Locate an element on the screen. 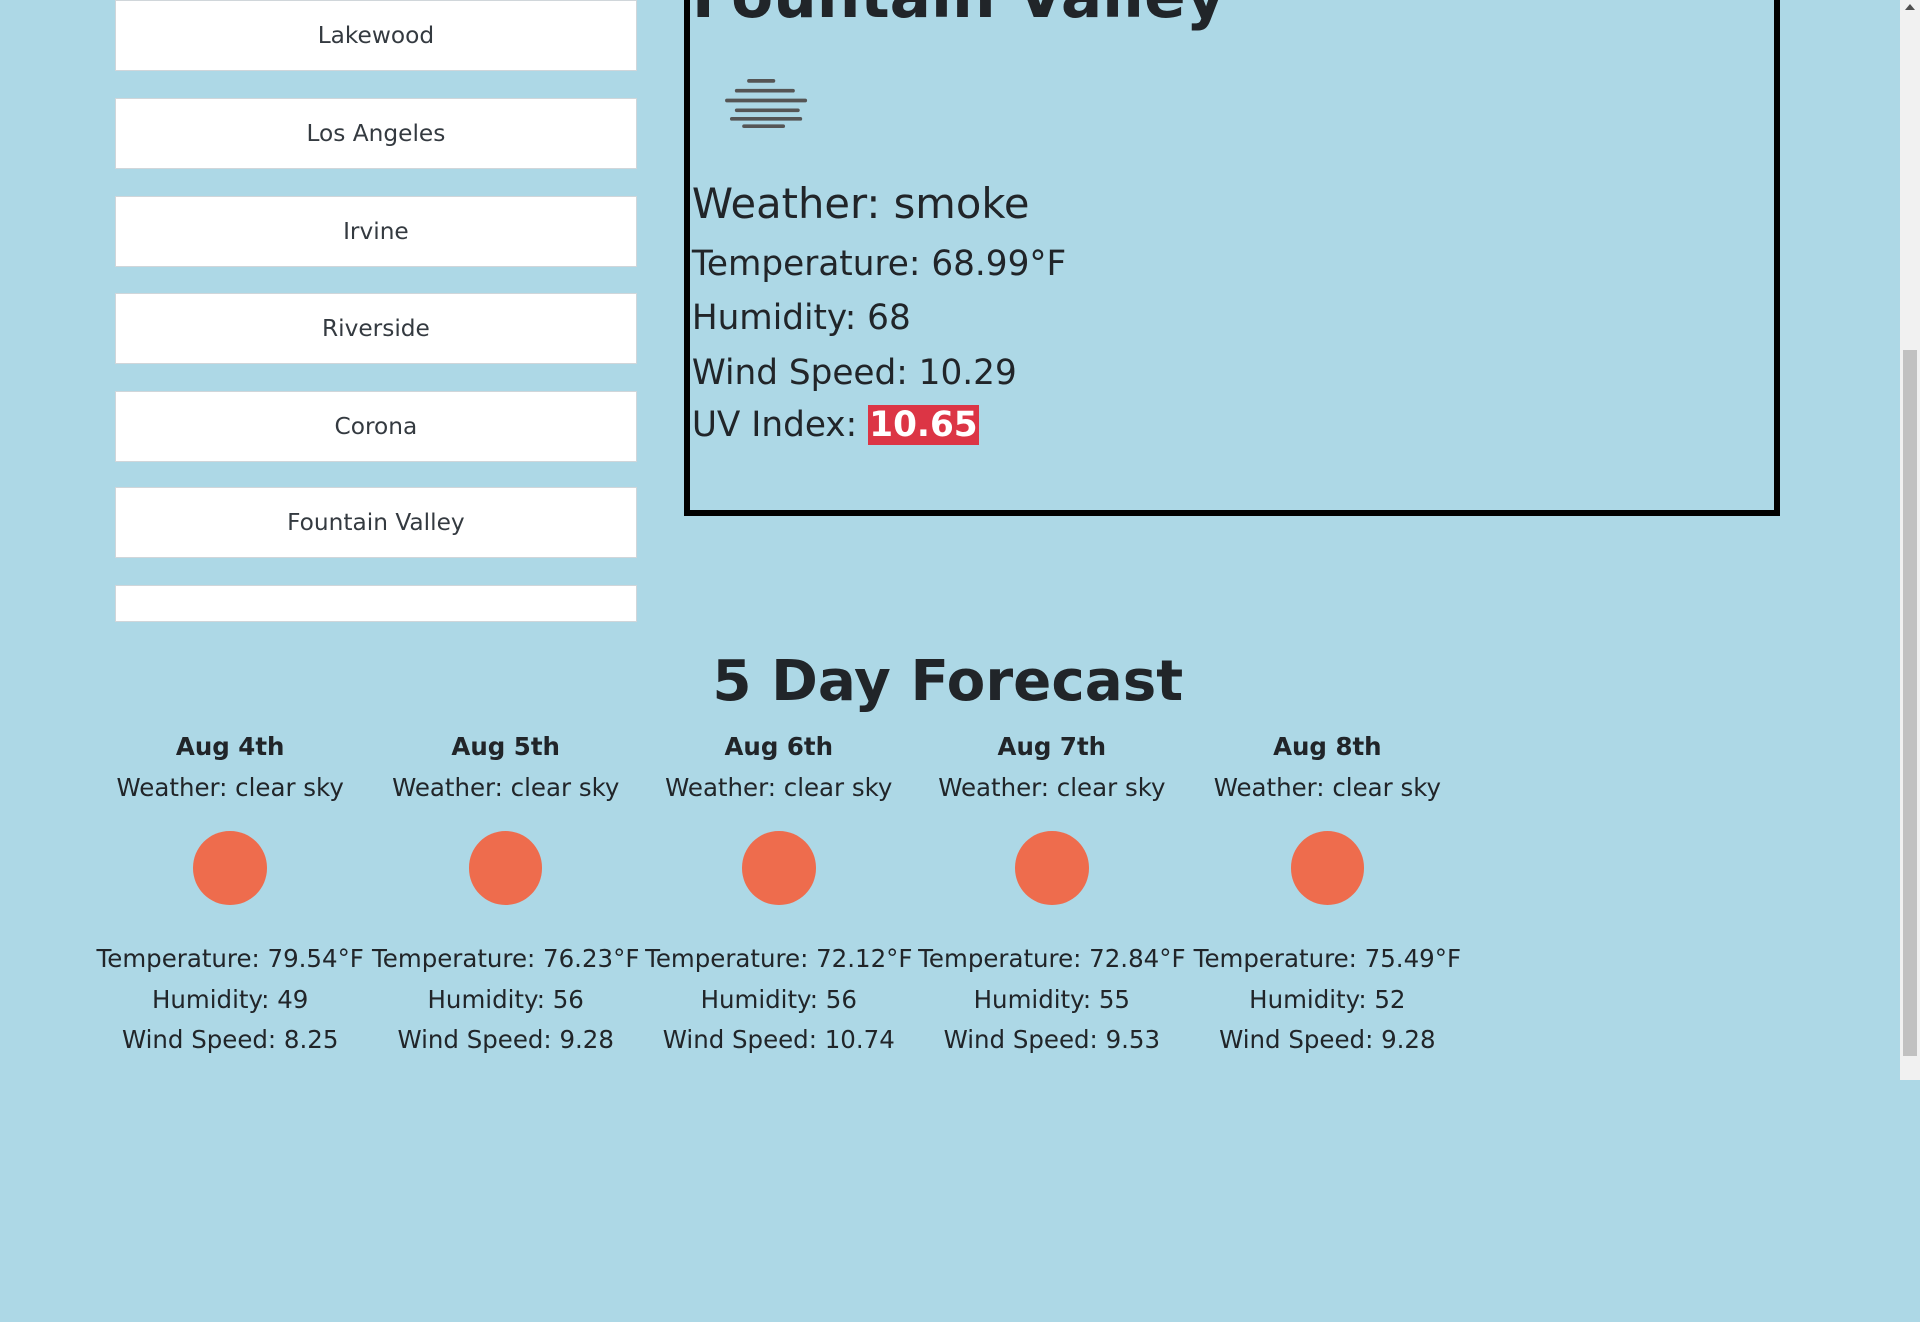 The height and width of the screenshot is (1322, 1920). city-button-partial is located at coordinates (376, 604).